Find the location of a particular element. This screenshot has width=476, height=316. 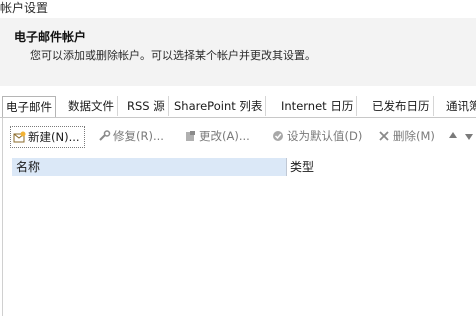

move-up-button is located at coordinates (455, 136).